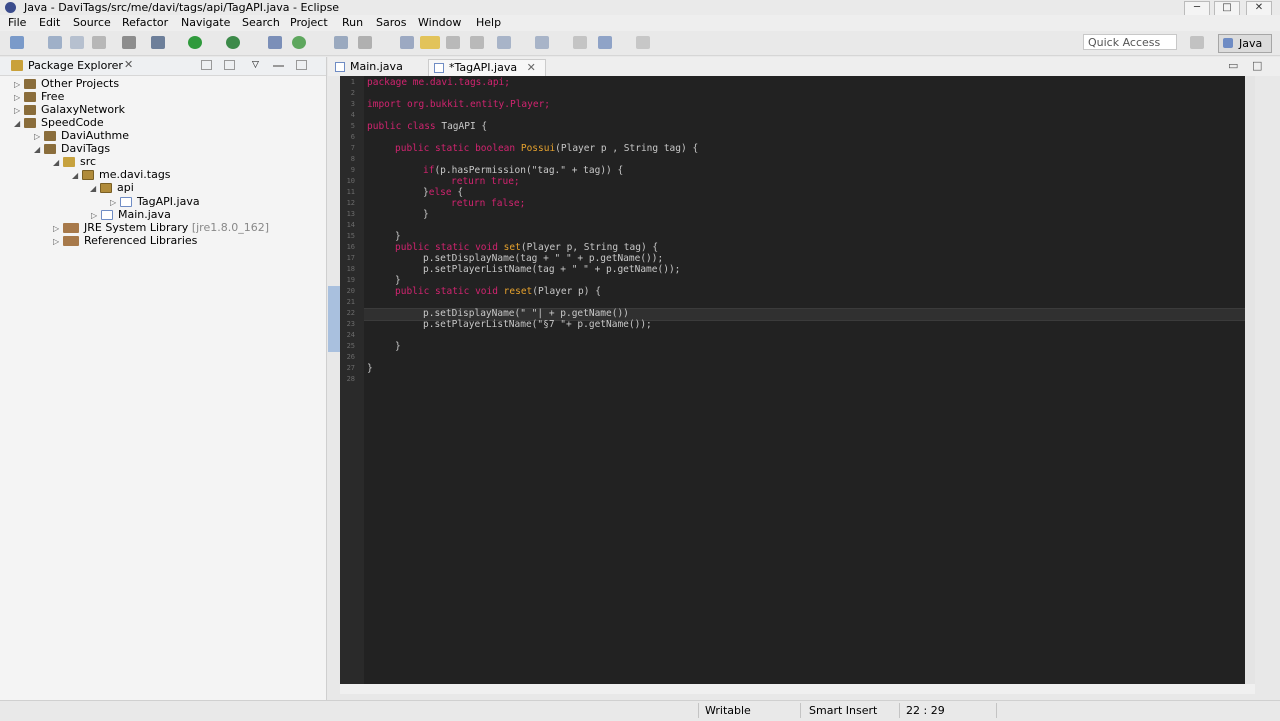  Describe the element at coordinates (843, 710) in the screenshot. I see `status-insert-mode: Smart Insert` at that location.